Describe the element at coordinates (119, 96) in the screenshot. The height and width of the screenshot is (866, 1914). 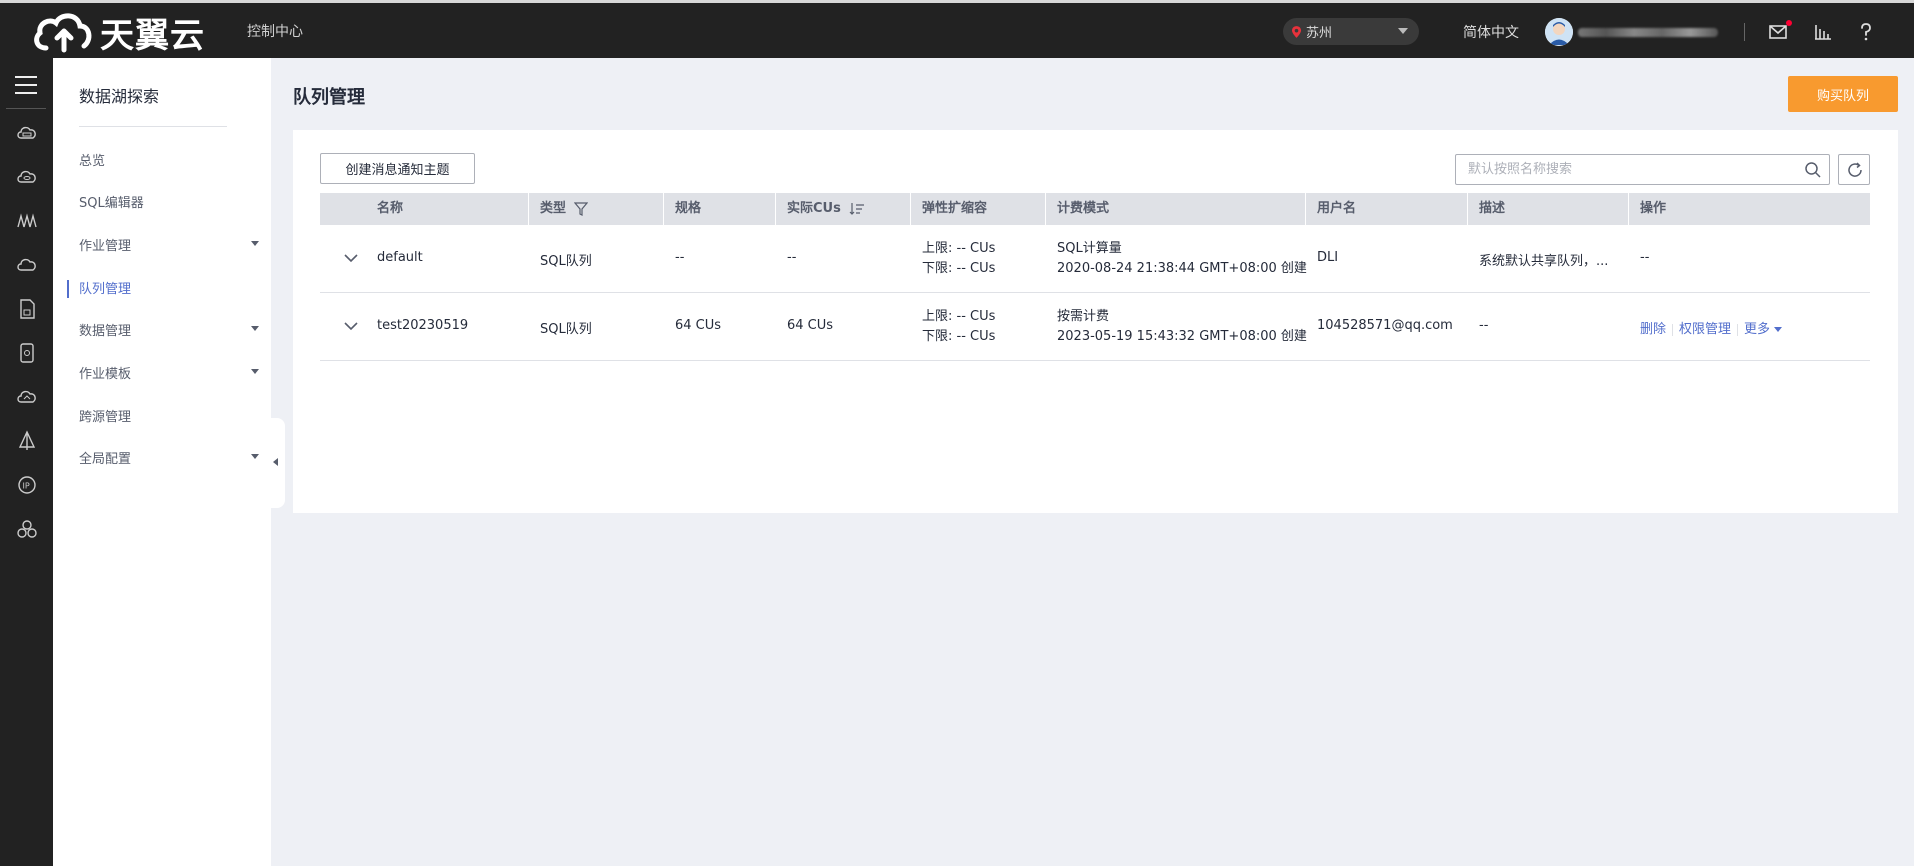
I see `sidebar-title: 数据湖探索` at that location.